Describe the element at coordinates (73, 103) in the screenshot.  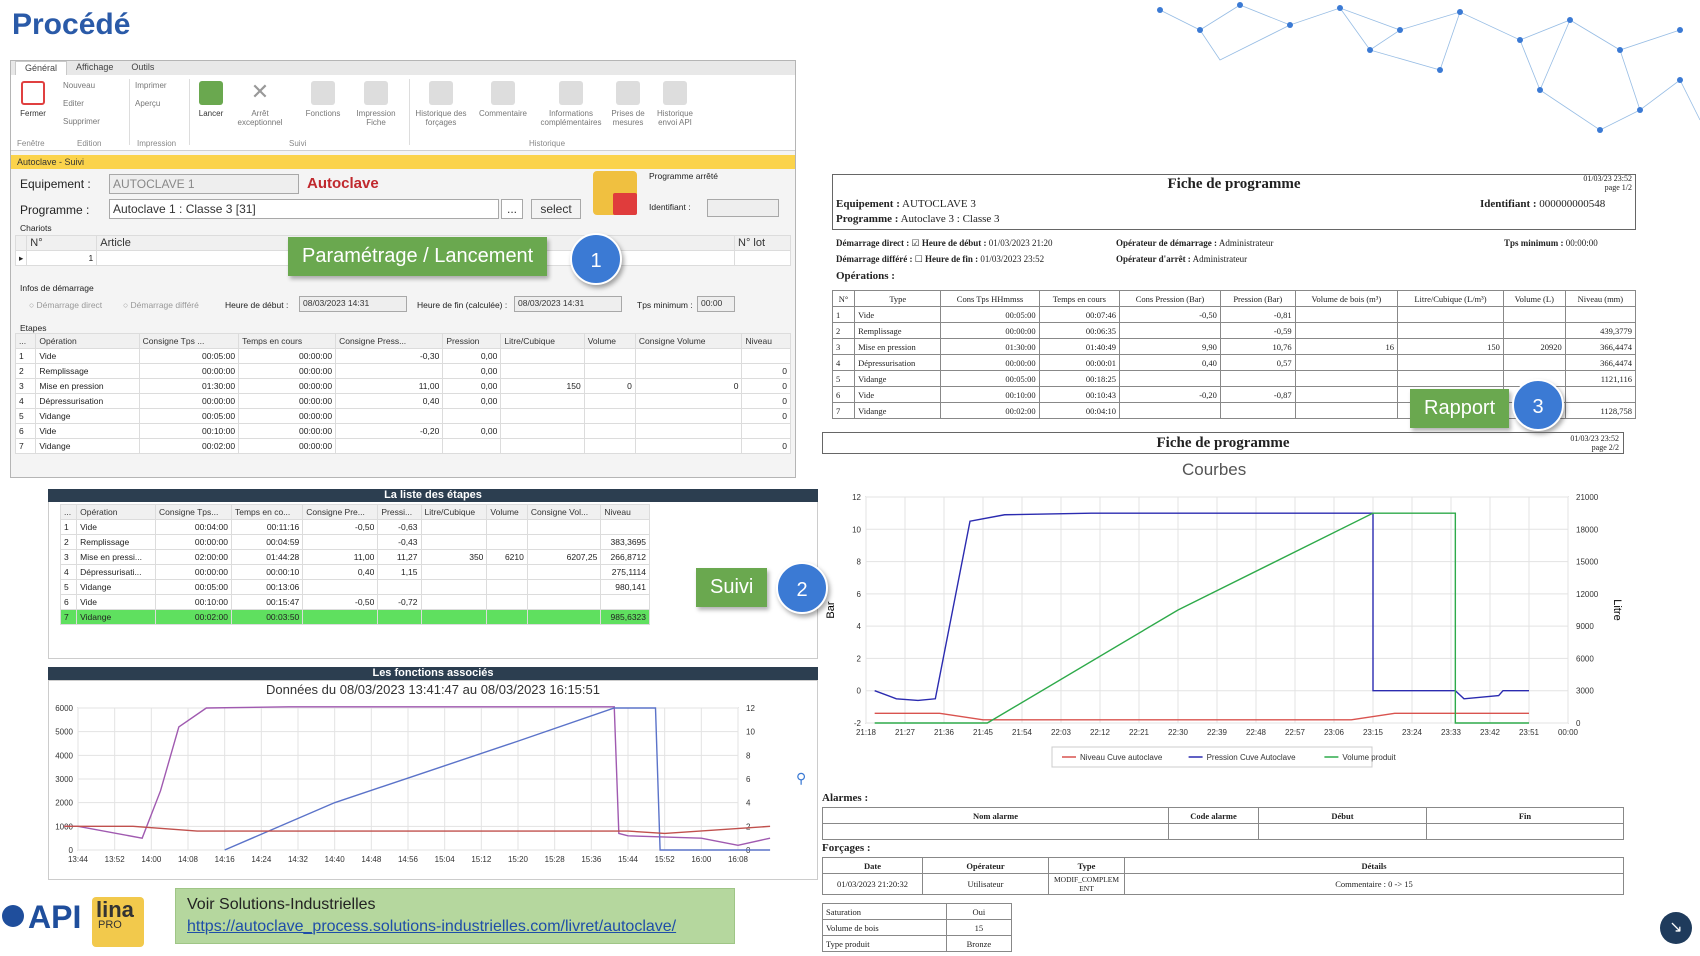
I see `editer-button: Editer` at that location.